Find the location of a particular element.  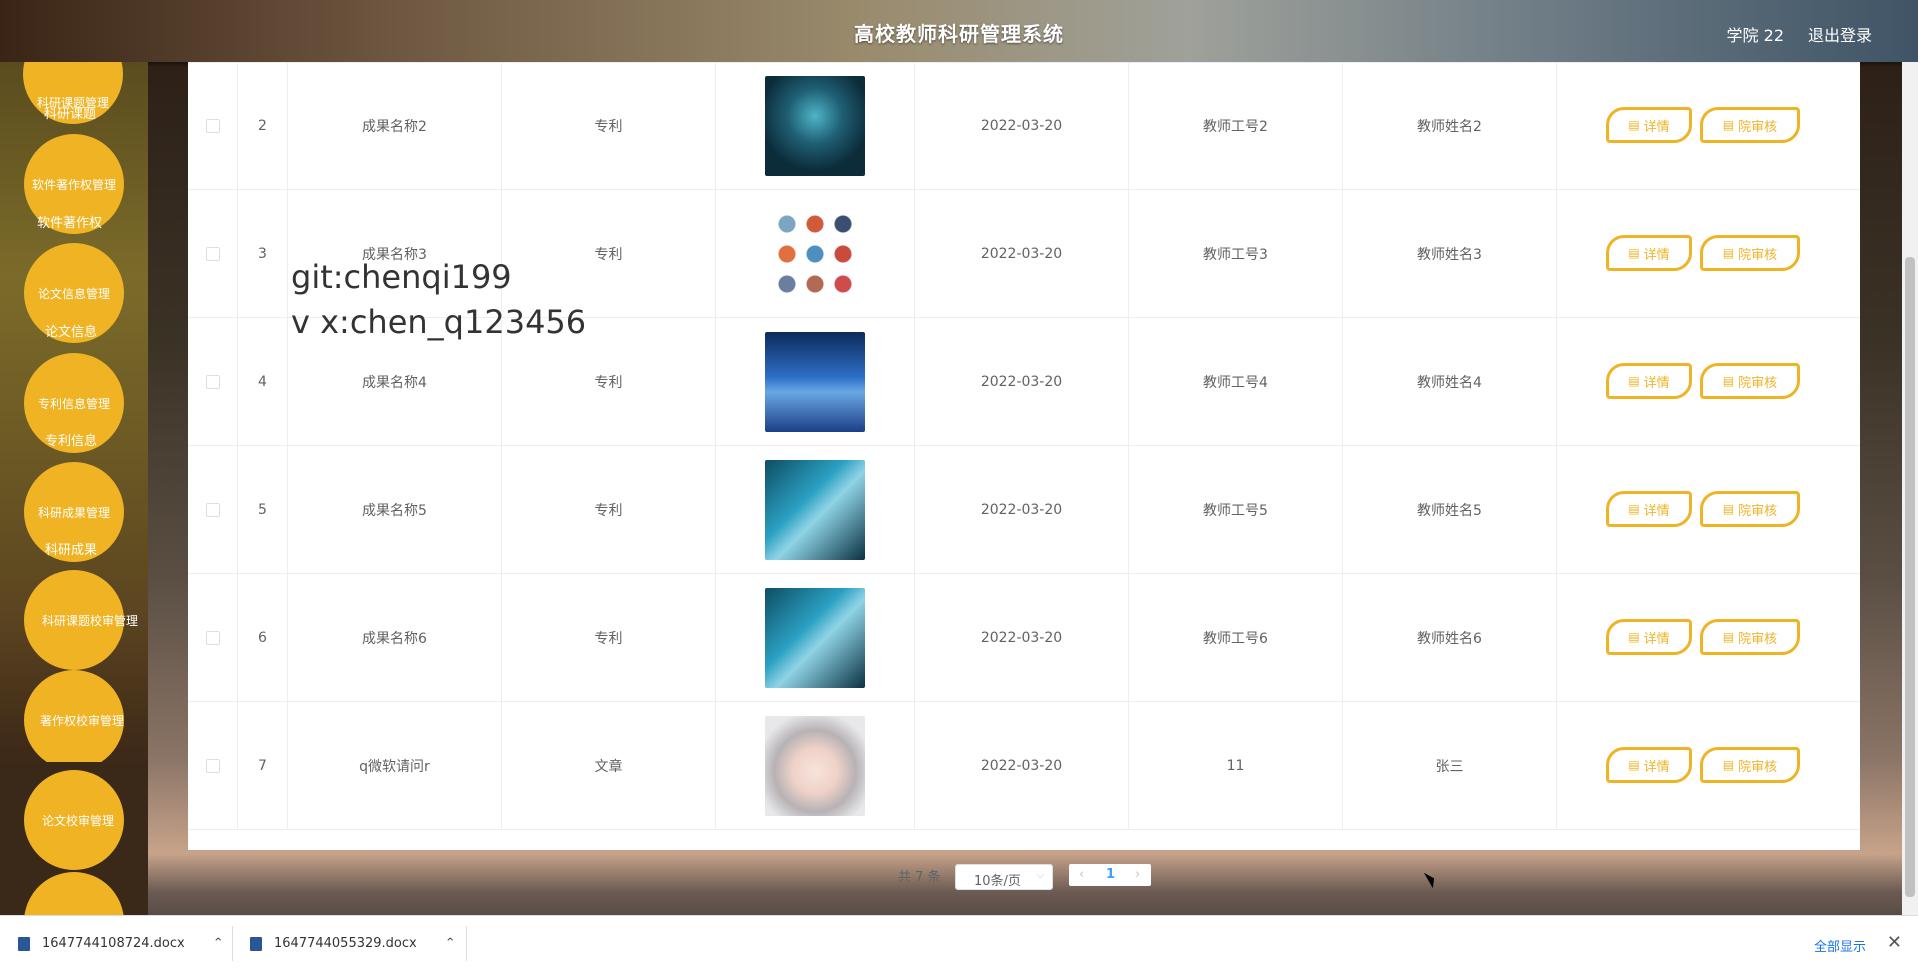

page-size-select: 10条/页 ⌵ is located at coordinates (1004, 877).